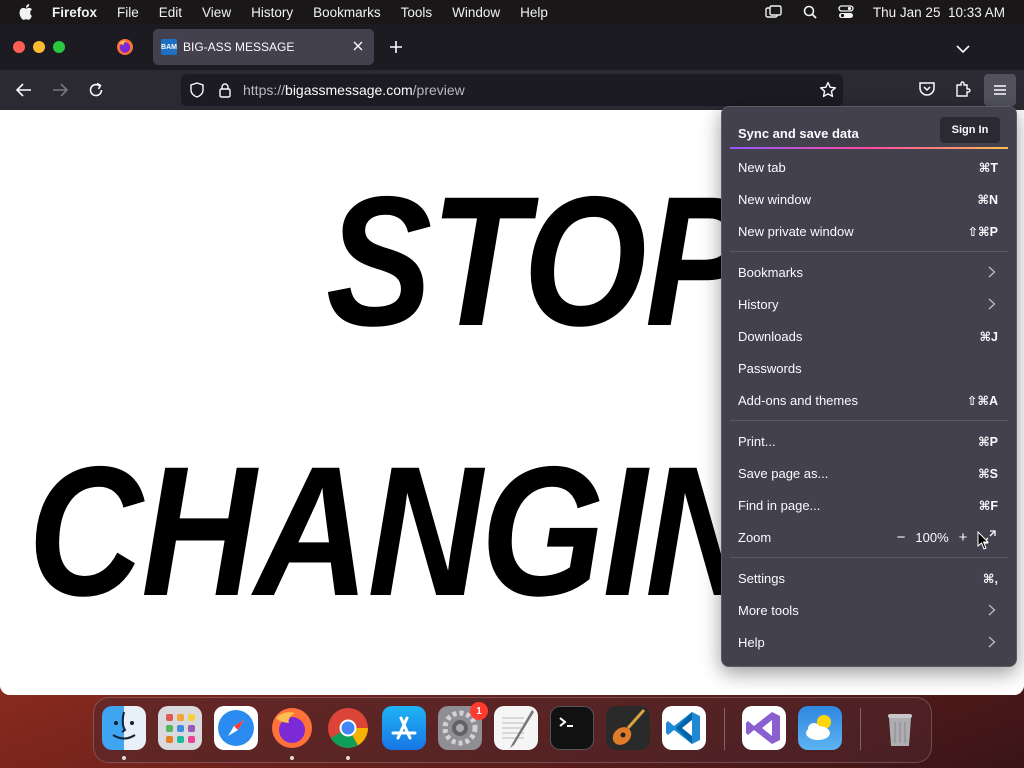 The image size is (1024, 768). What do you see at coordinates (404, 728) in the screenshot?
I see `app-store-icon` at bounding box center [404, 728].